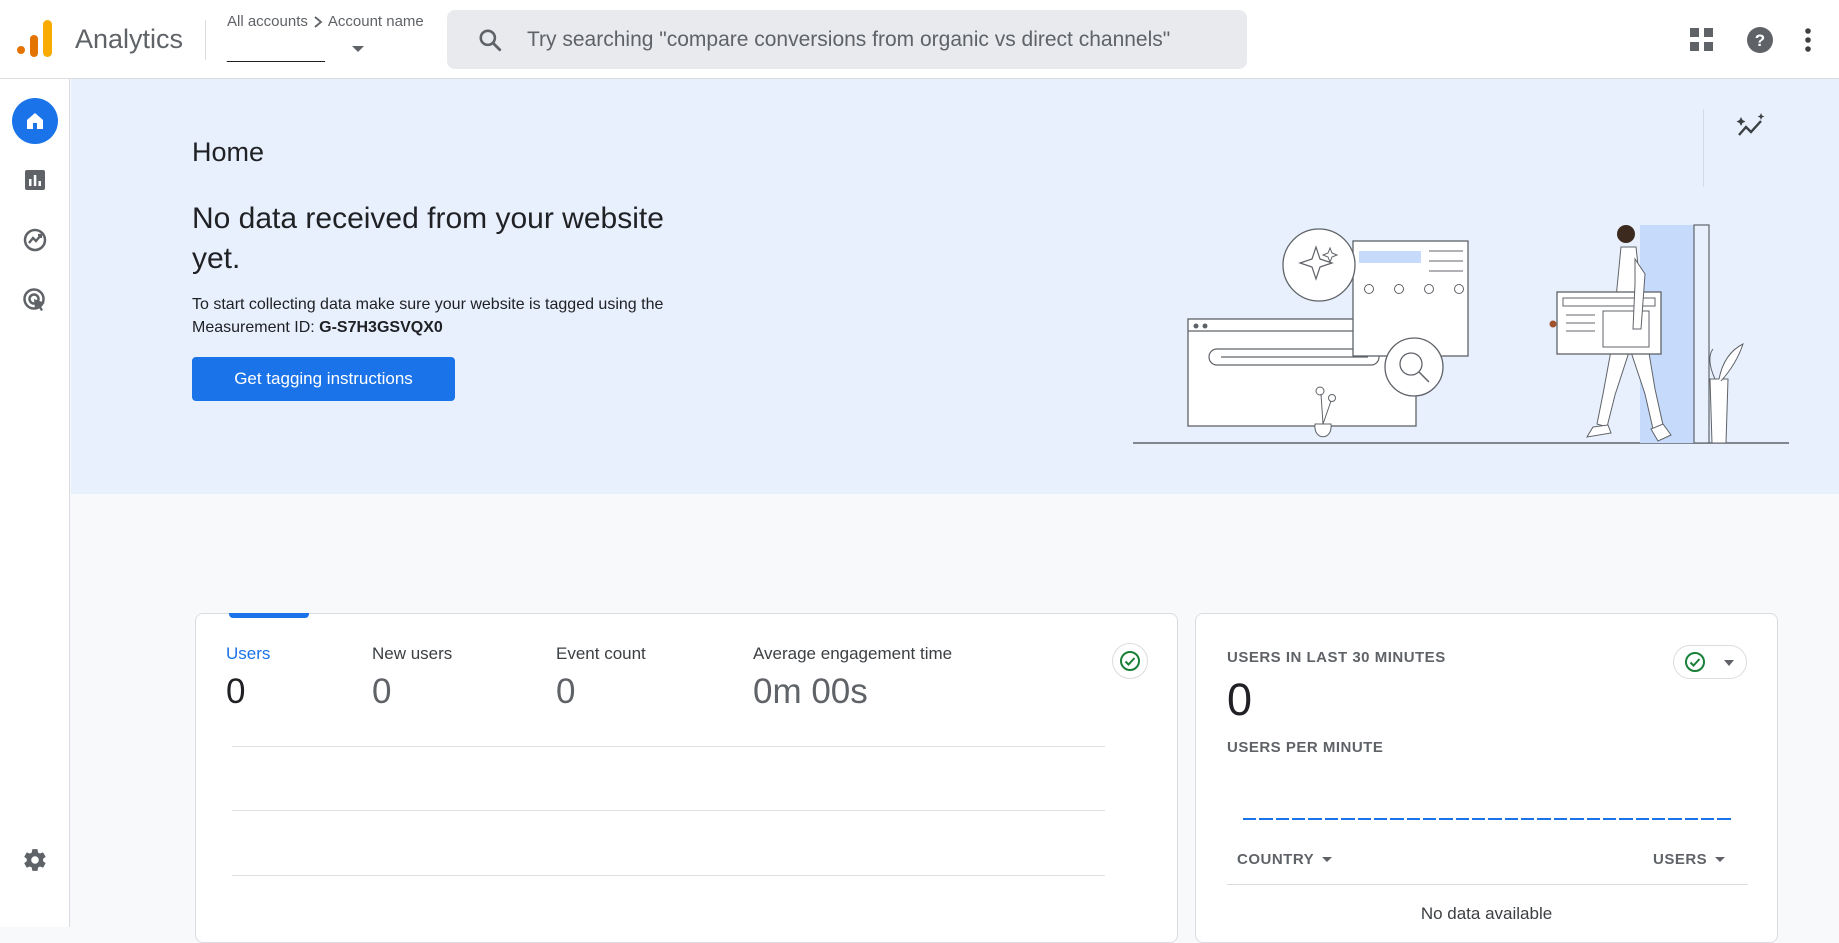 This screenshot has height=943, width=1839. Describe the element at coordinates (1680, 859) in the screenshot. I see `column-header-label: USERS` at that location.